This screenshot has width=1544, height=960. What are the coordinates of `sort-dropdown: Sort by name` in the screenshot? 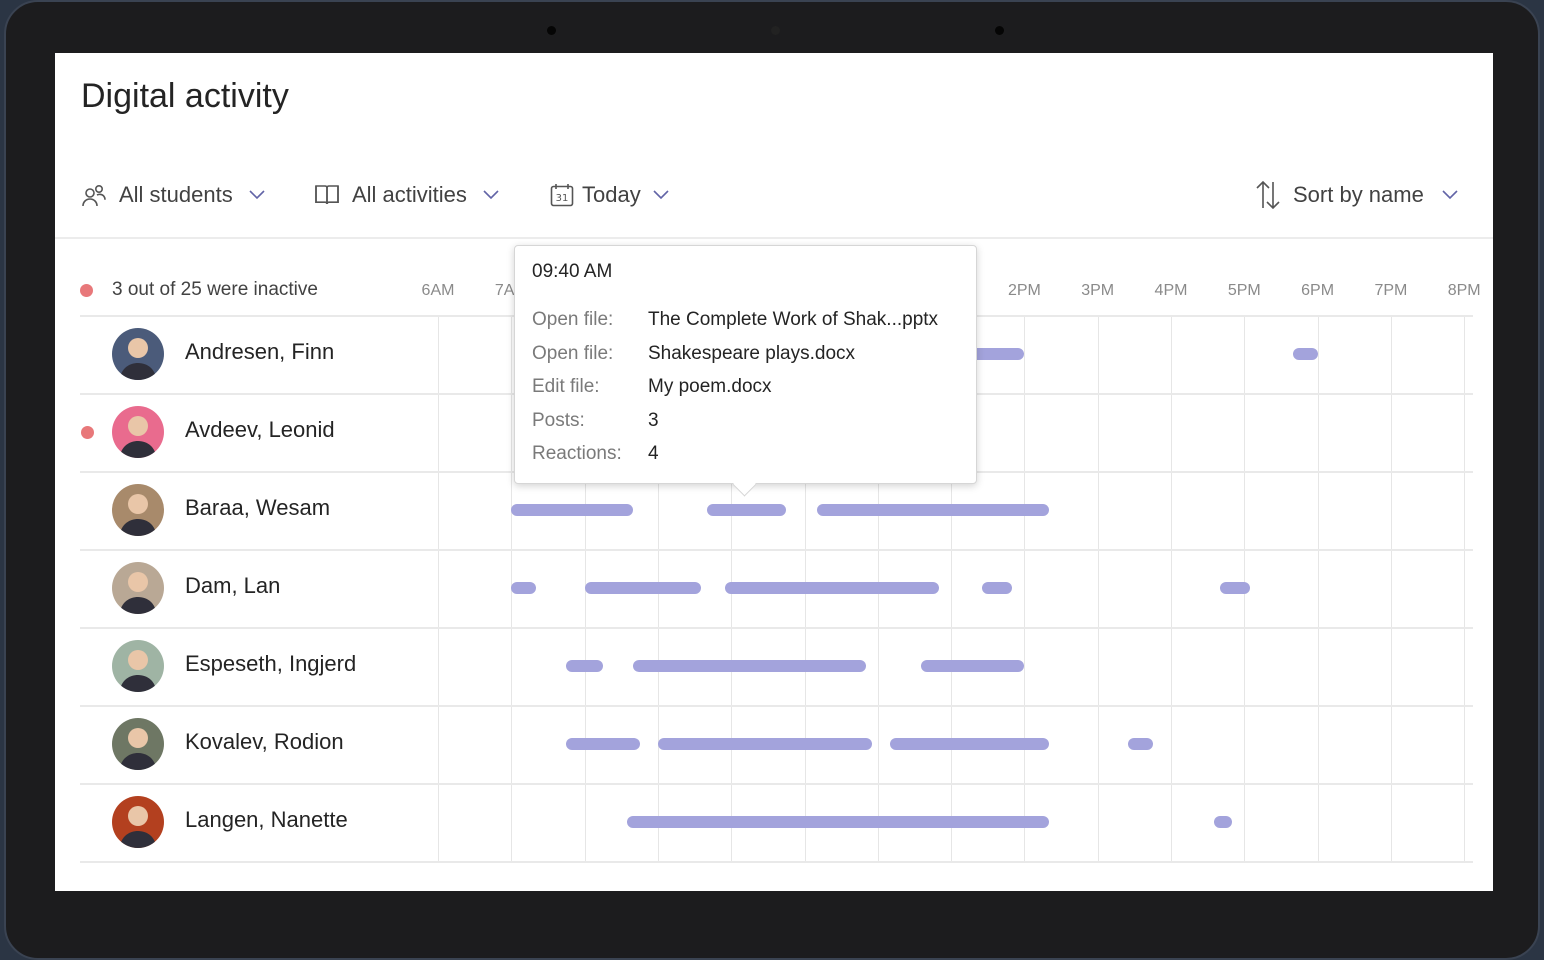 It's located at (1356, 195).